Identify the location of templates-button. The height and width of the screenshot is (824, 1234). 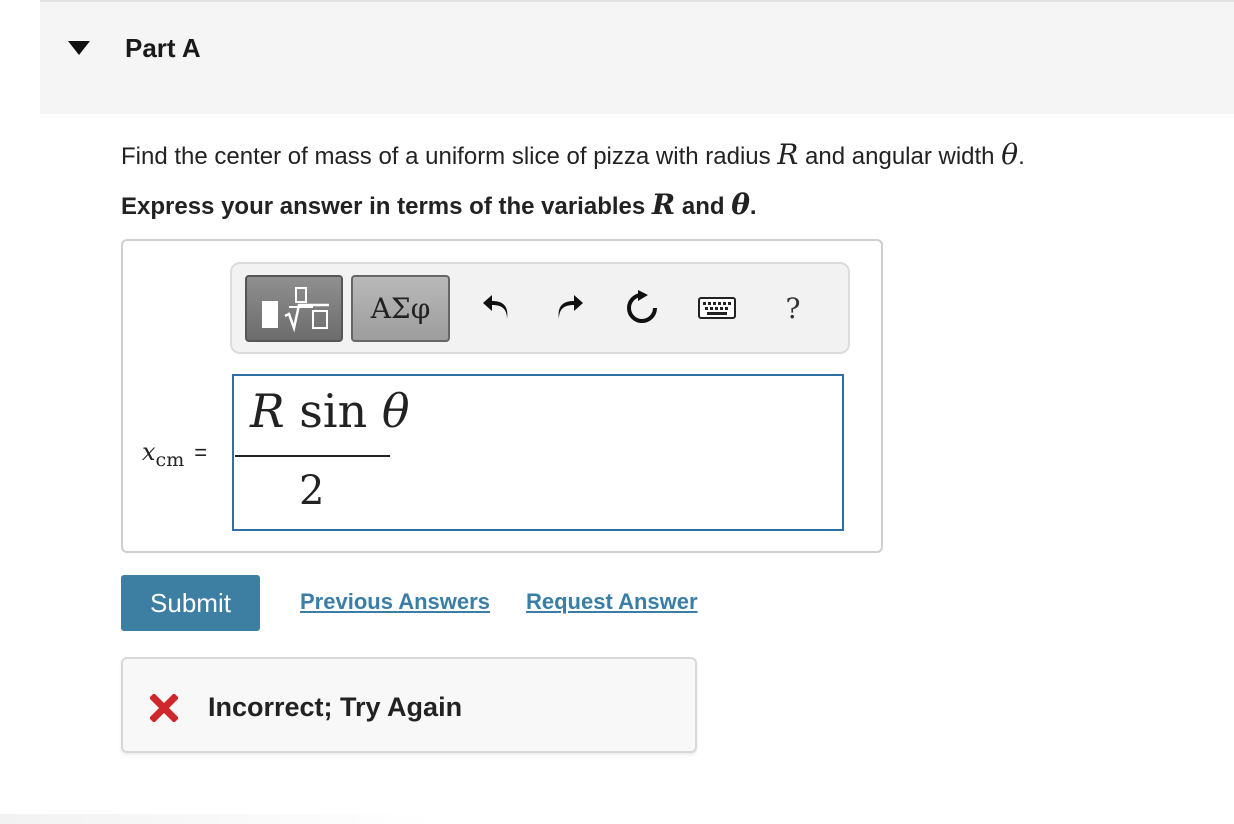
(294, 308).